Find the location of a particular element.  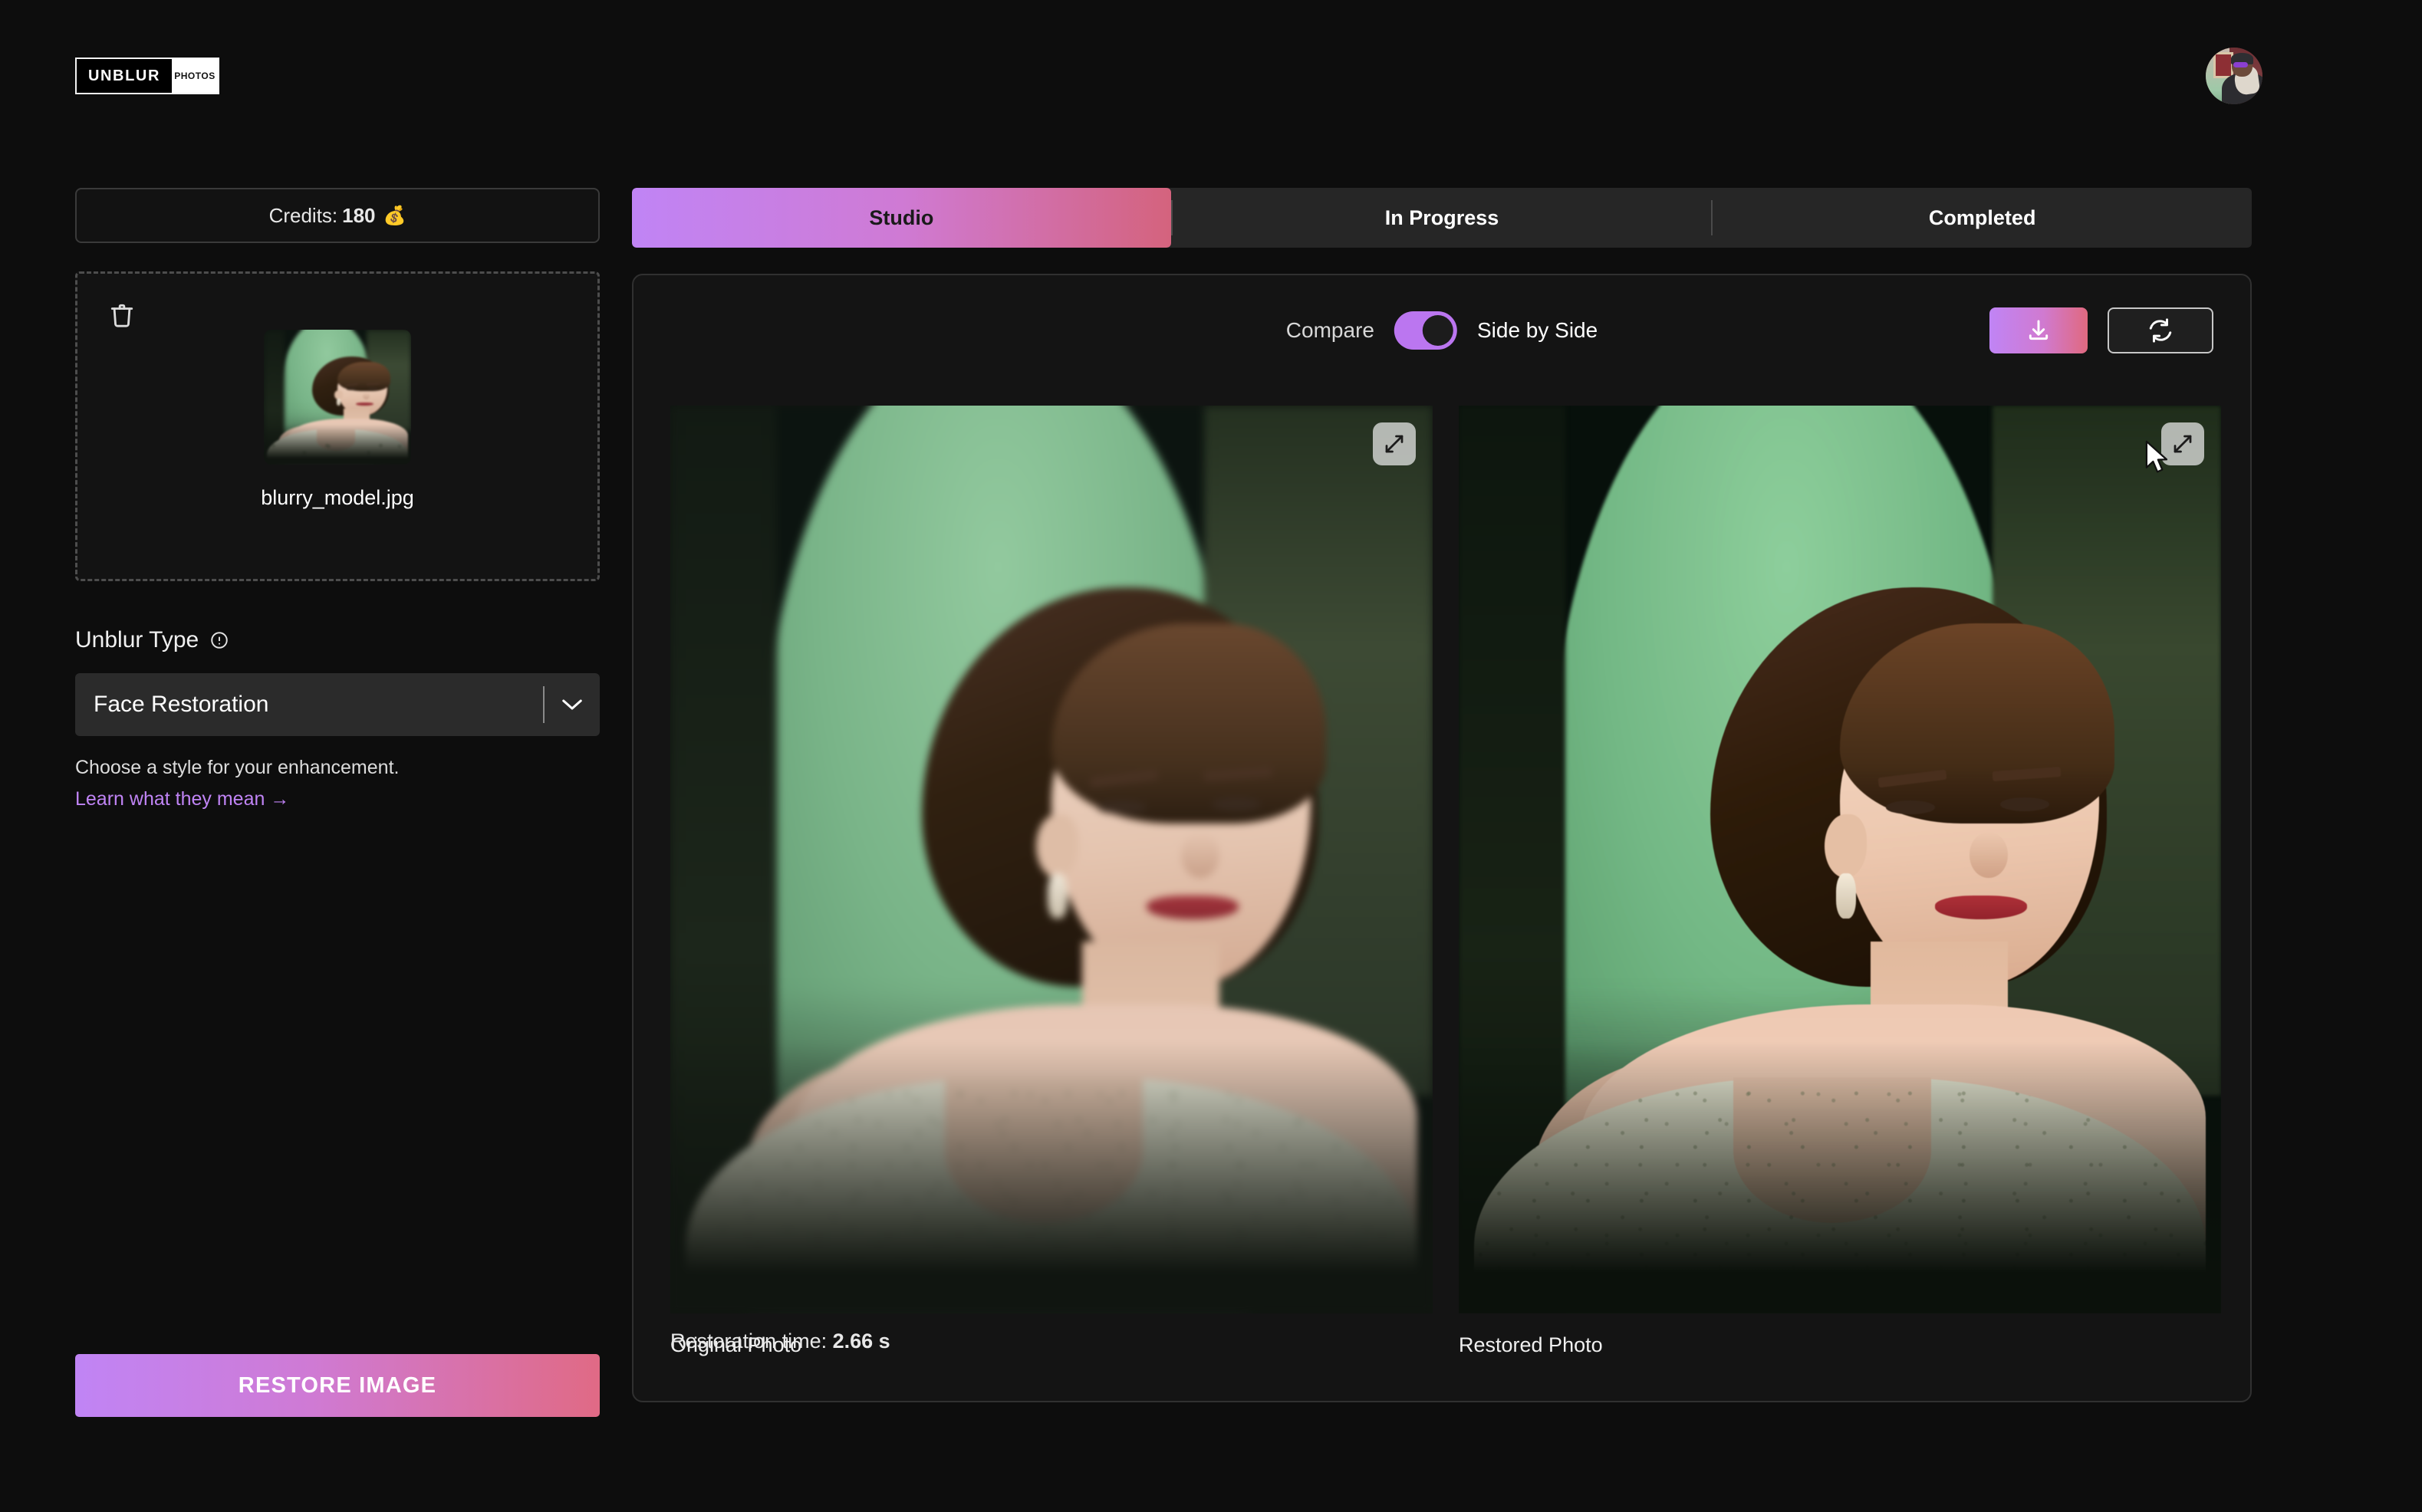

money-bag-icon: 💰 is located at coordinates (394, 215).